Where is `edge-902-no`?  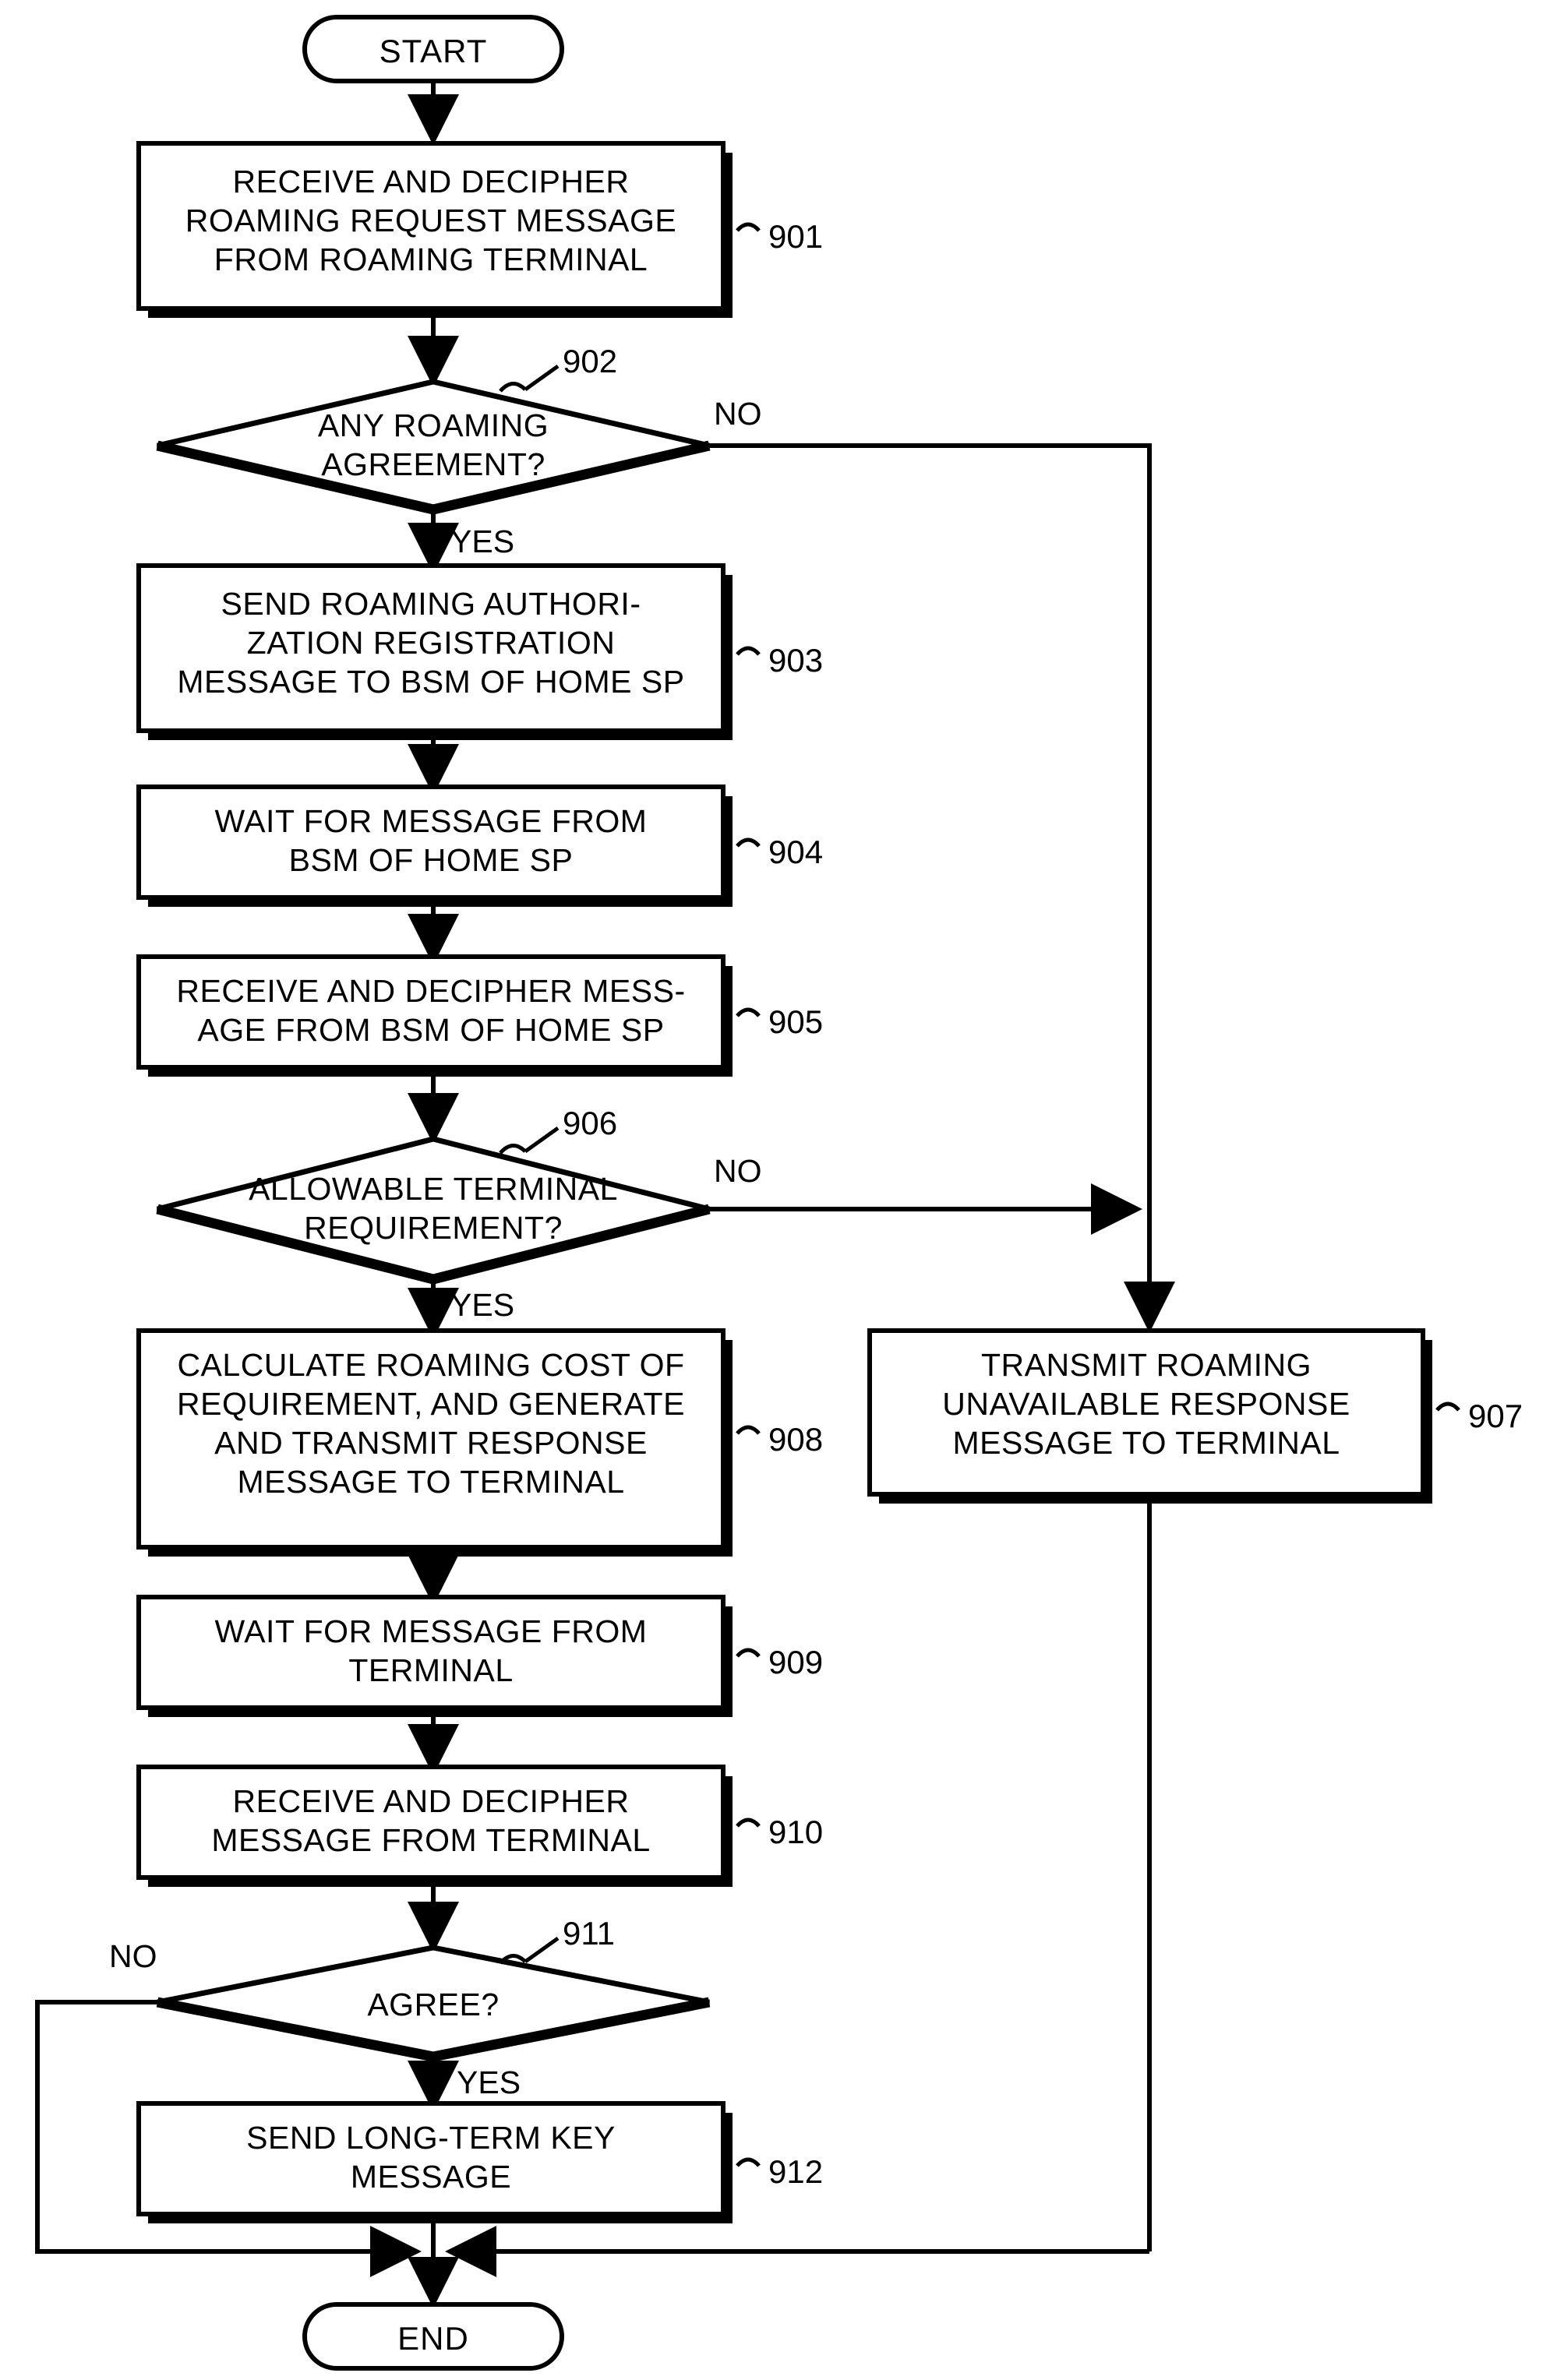
edge-902-no is located at coordinates (942, 888).